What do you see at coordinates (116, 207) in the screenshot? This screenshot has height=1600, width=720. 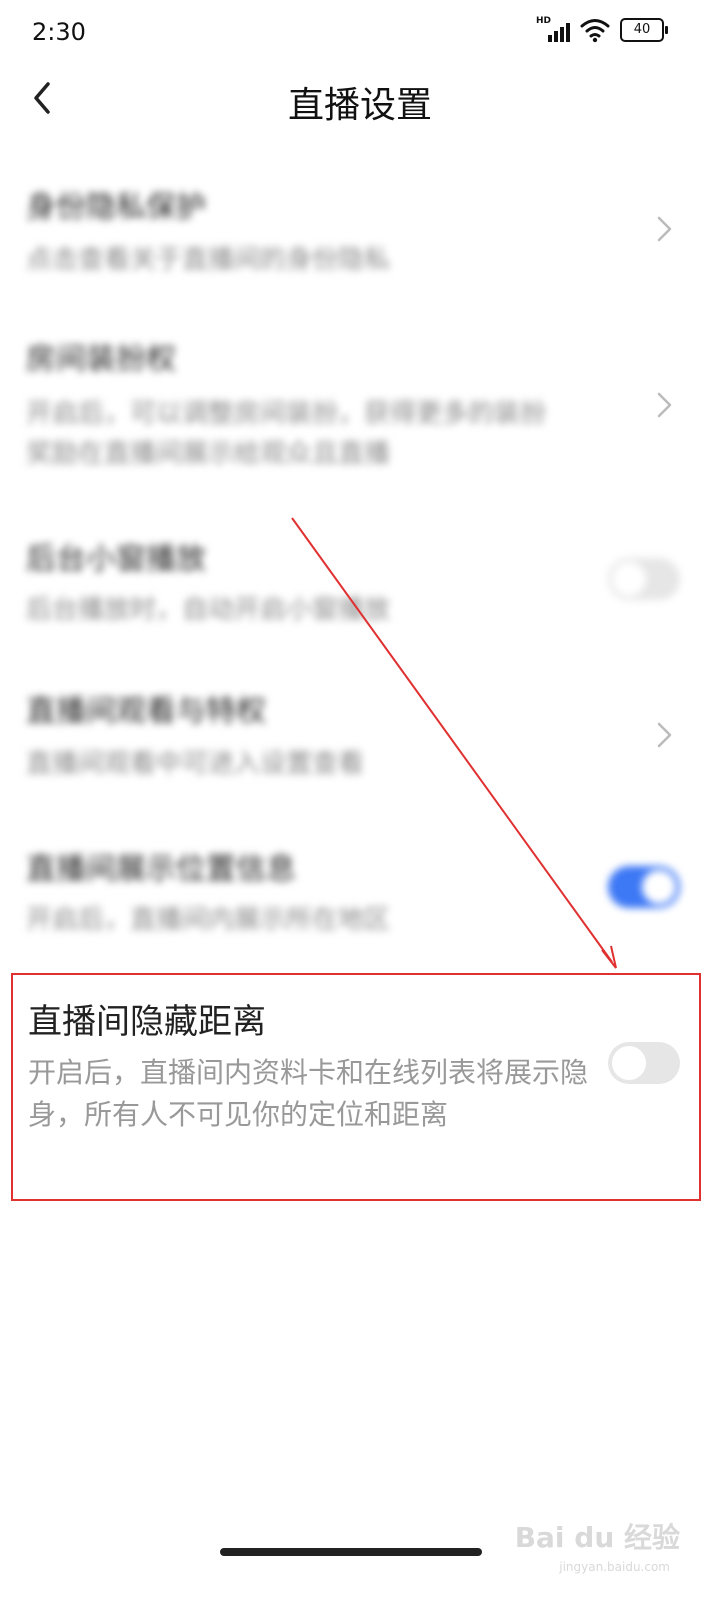 I see `setting-title: 身份隐私保护` at bounding box center [116, 207].